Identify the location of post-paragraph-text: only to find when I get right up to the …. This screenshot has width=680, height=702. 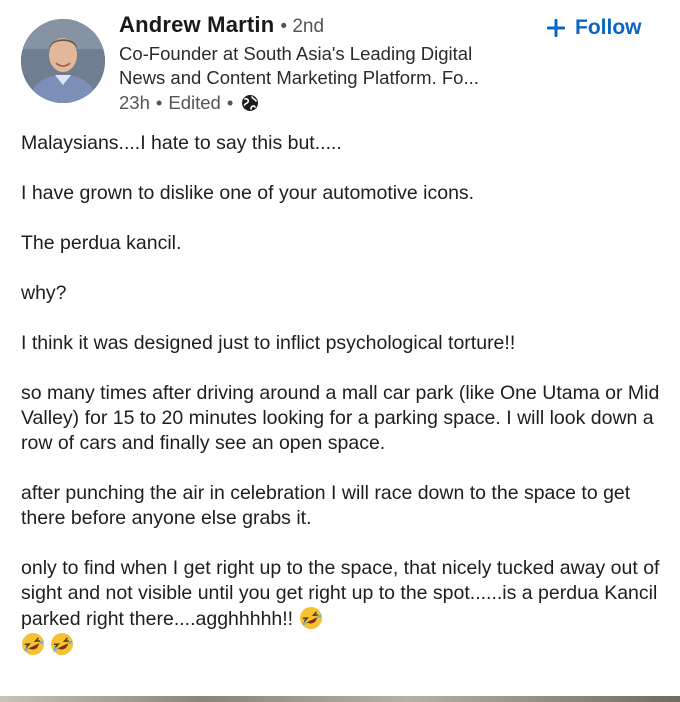
(340, 593).